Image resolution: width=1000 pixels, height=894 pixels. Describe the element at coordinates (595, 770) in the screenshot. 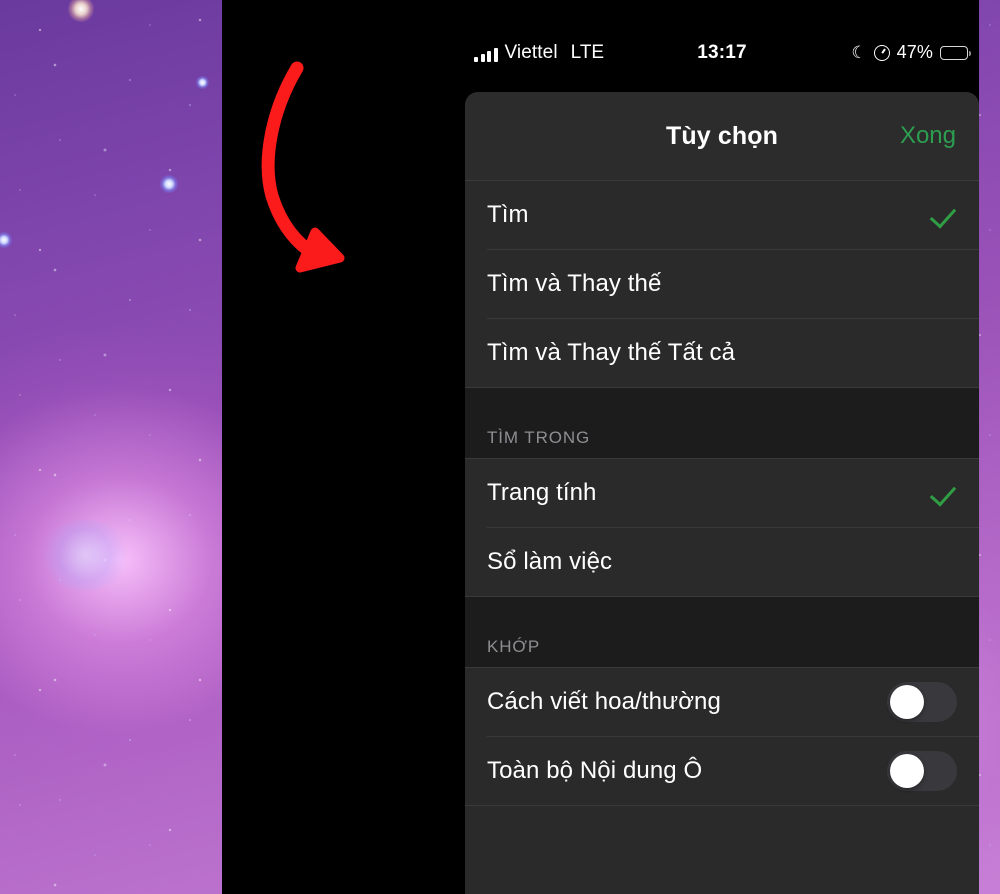

I see `option-label: Toàn bộ Nội dung Ô` at that location.